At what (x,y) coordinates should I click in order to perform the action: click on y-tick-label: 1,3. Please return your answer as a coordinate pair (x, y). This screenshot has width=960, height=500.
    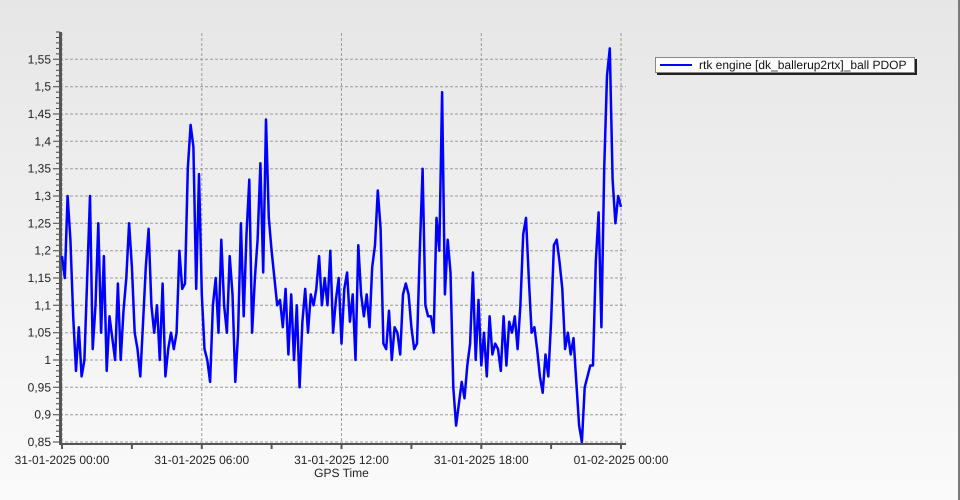
    Looking at the image, I should click on (42, 196).